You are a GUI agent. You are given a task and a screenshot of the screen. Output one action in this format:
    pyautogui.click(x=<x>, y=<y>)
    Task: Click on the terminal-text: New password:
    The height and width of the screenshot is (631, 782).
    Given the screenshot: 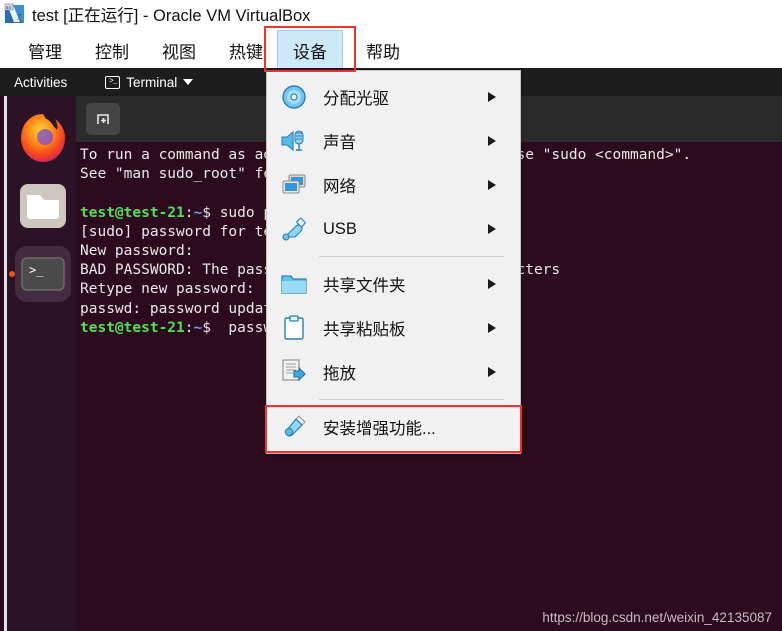 What is the action you would take?
    pyautogui.click(x=137, y=250)
    